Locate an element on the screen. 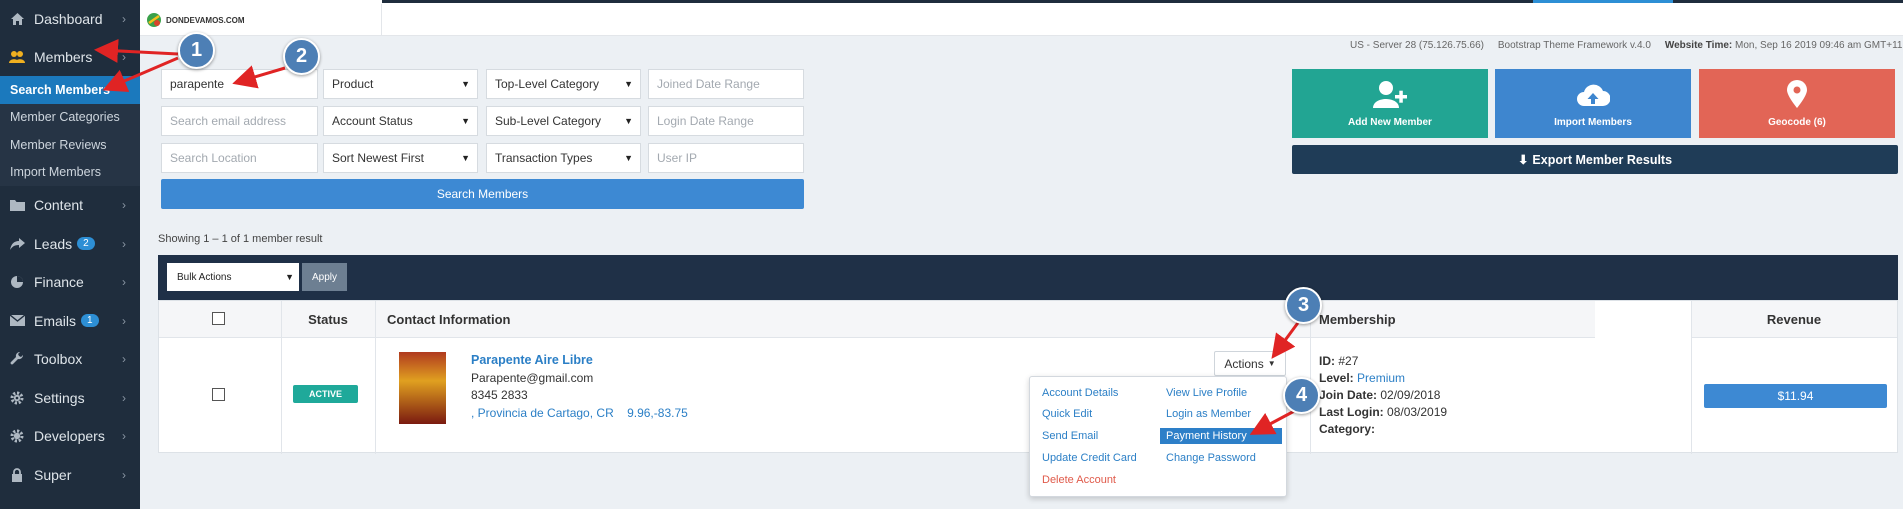  menu-send-email: Send Email is located at coordinates (1070, 436).